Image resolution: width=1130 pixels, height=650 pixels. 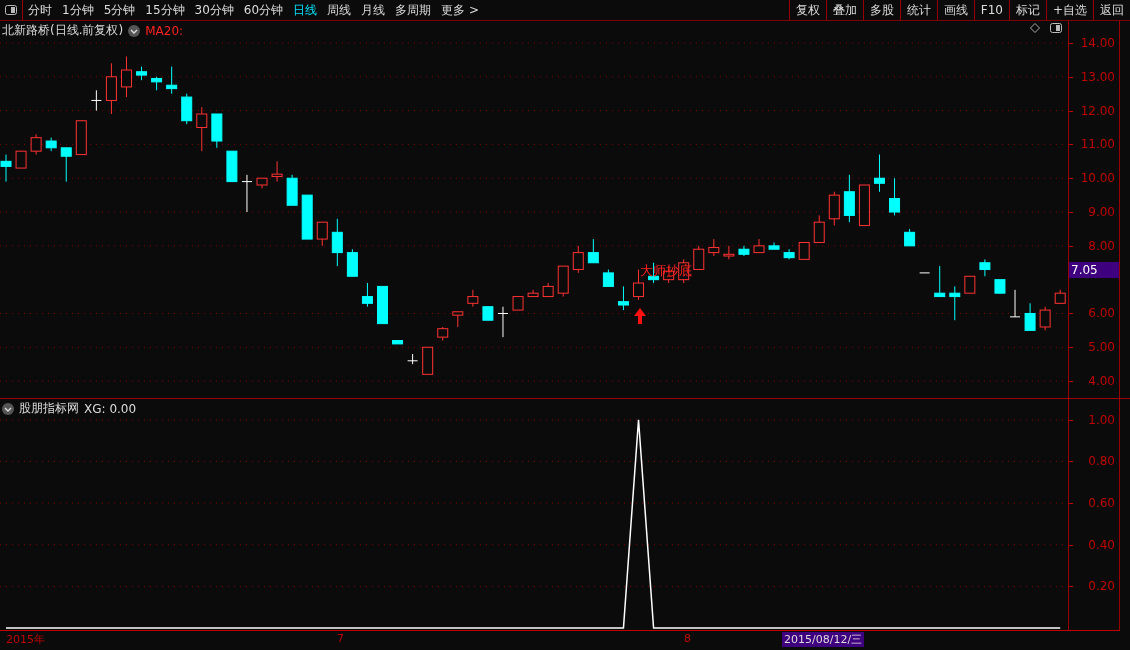 I want to click on diamond-icon, so click(x=1035, y=28).